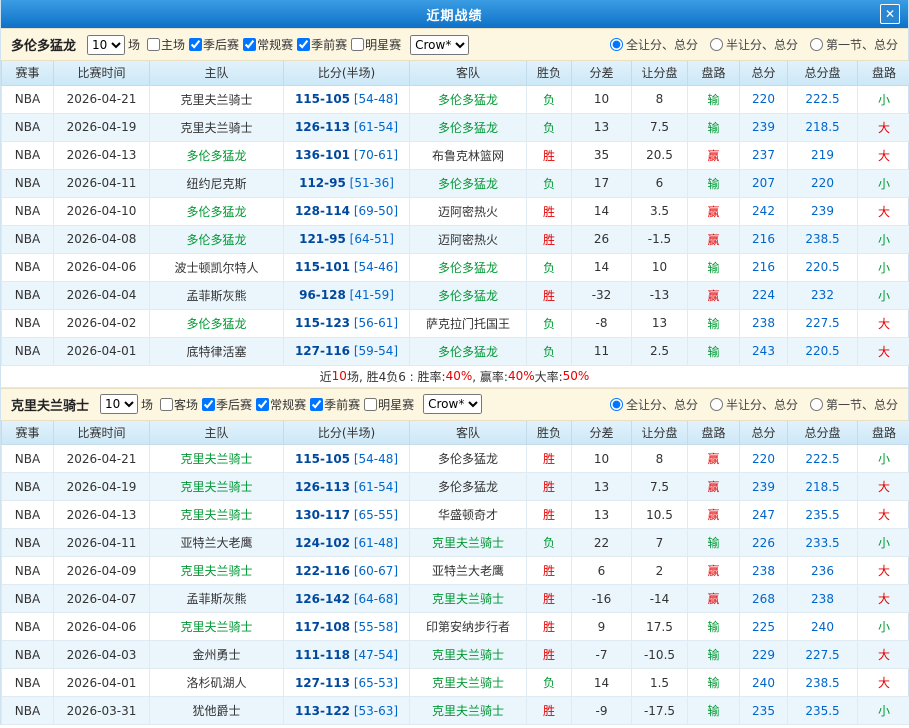  Describe the element at coordinates (713, 570) in the screenshot. I see `handicap-result-cell: 赢` at that location.